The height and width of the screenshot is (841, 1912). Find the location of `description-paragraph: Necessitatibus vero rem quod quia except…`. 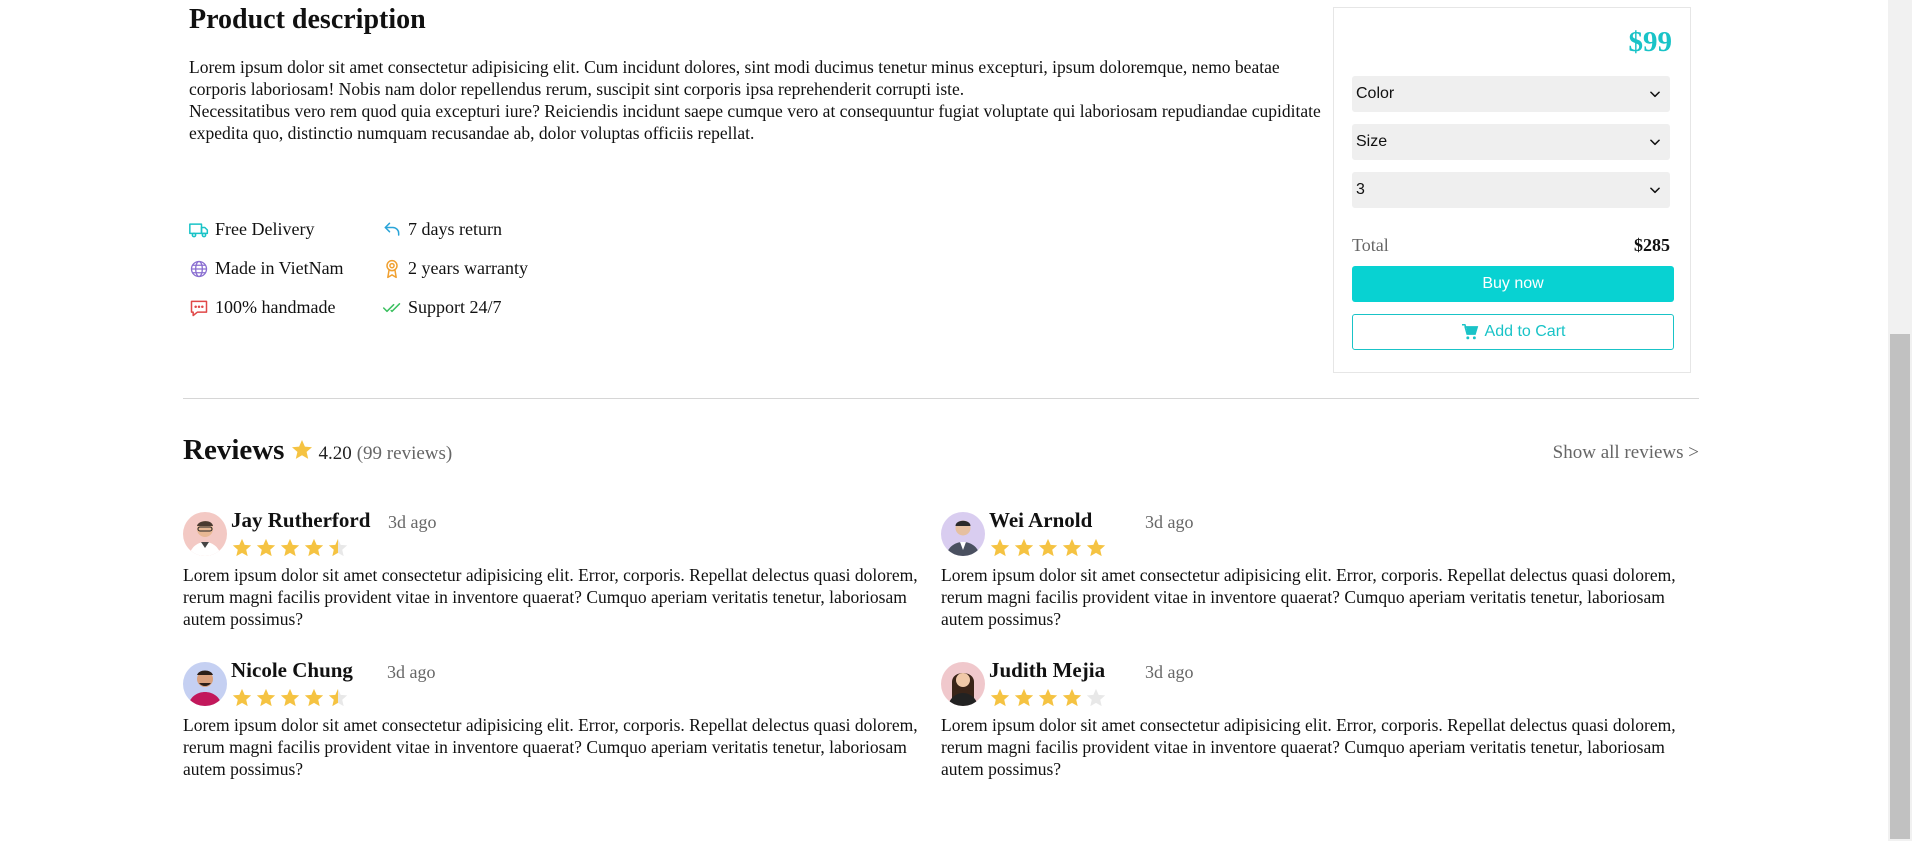

description-paragraph: Necessitatibus vero rem quod quia except… is located at coordinates (755, 122).